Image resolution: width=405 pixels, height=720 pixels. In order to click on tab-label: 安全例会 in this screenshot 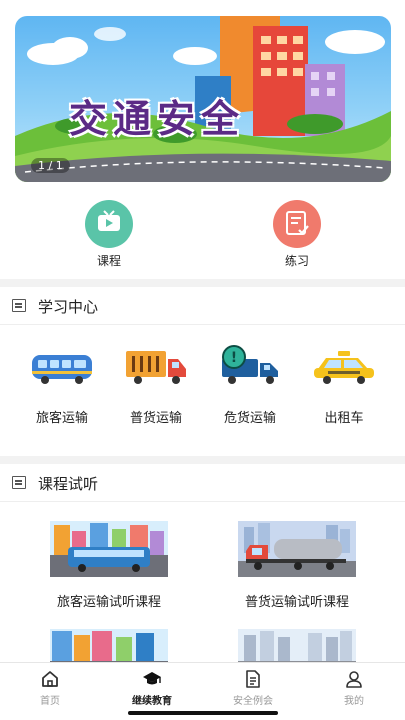, I will do `click(253, 701)`.